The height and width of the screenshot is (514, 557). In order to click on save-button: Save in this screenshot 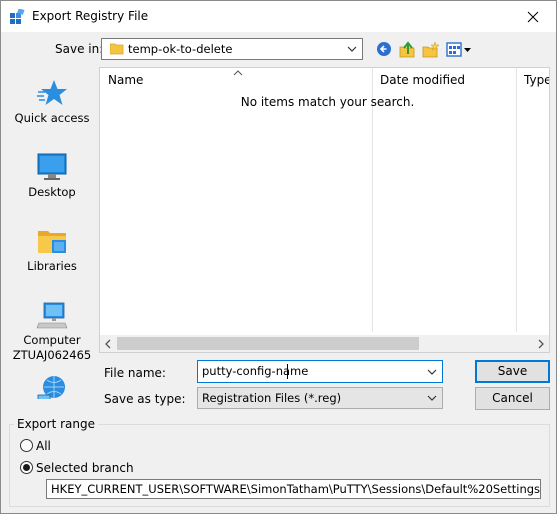, I will do `click(512, 371)`.